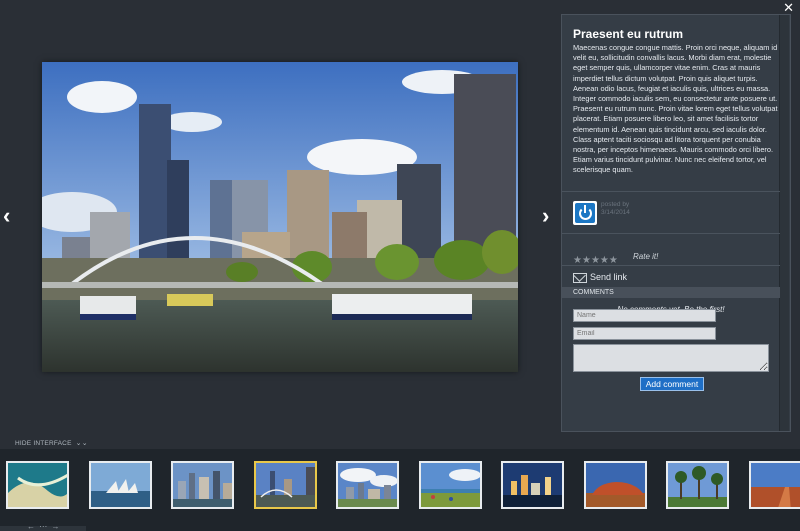  I want to click on comment-textarea, so click(671, 358).